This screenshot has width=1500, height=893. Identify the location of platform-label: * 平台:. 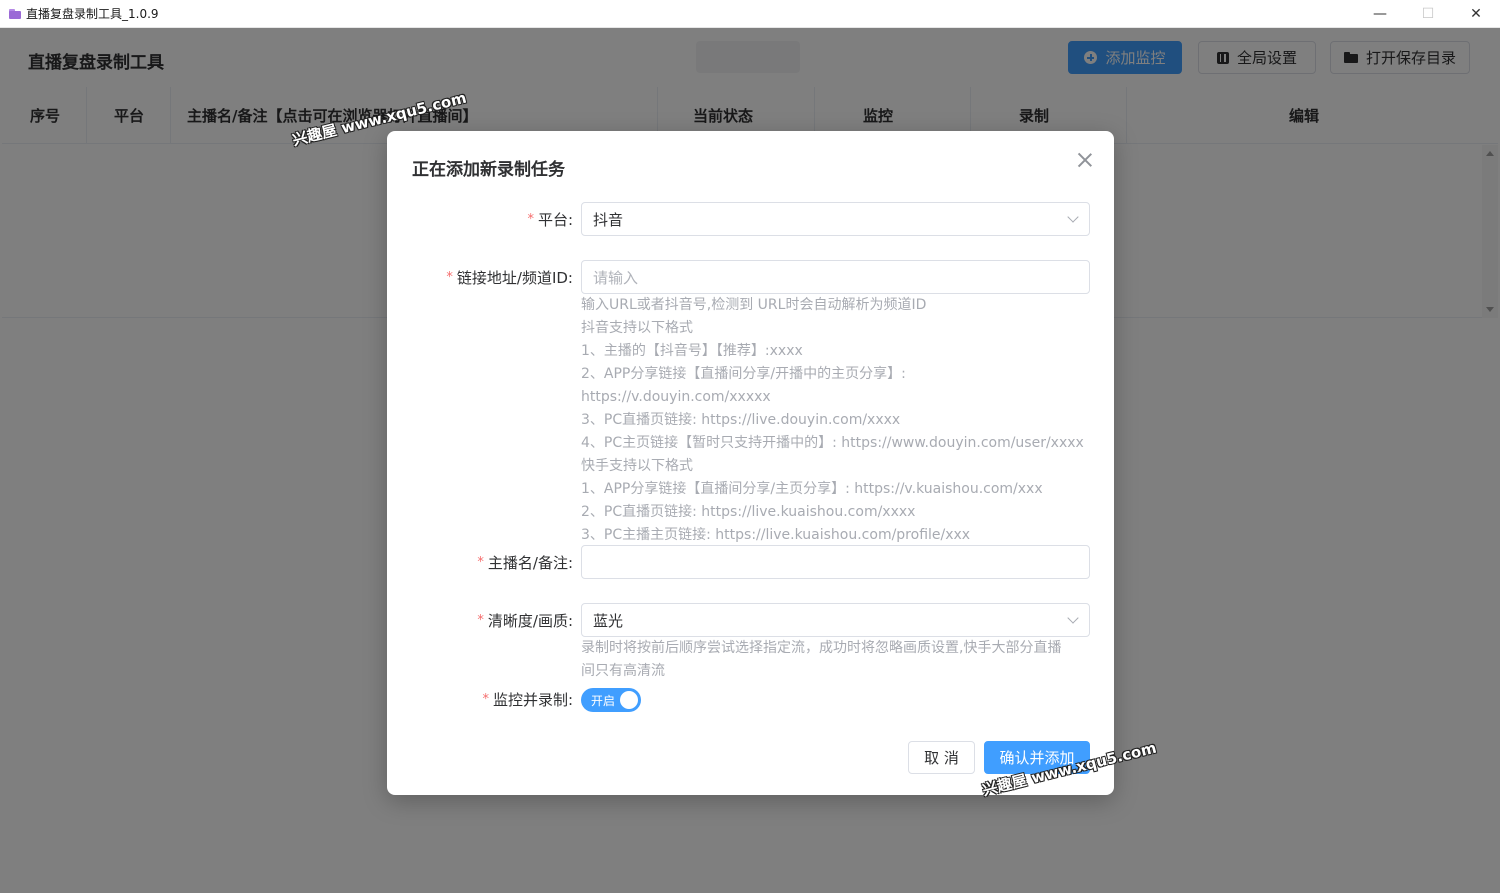
(550, 219).